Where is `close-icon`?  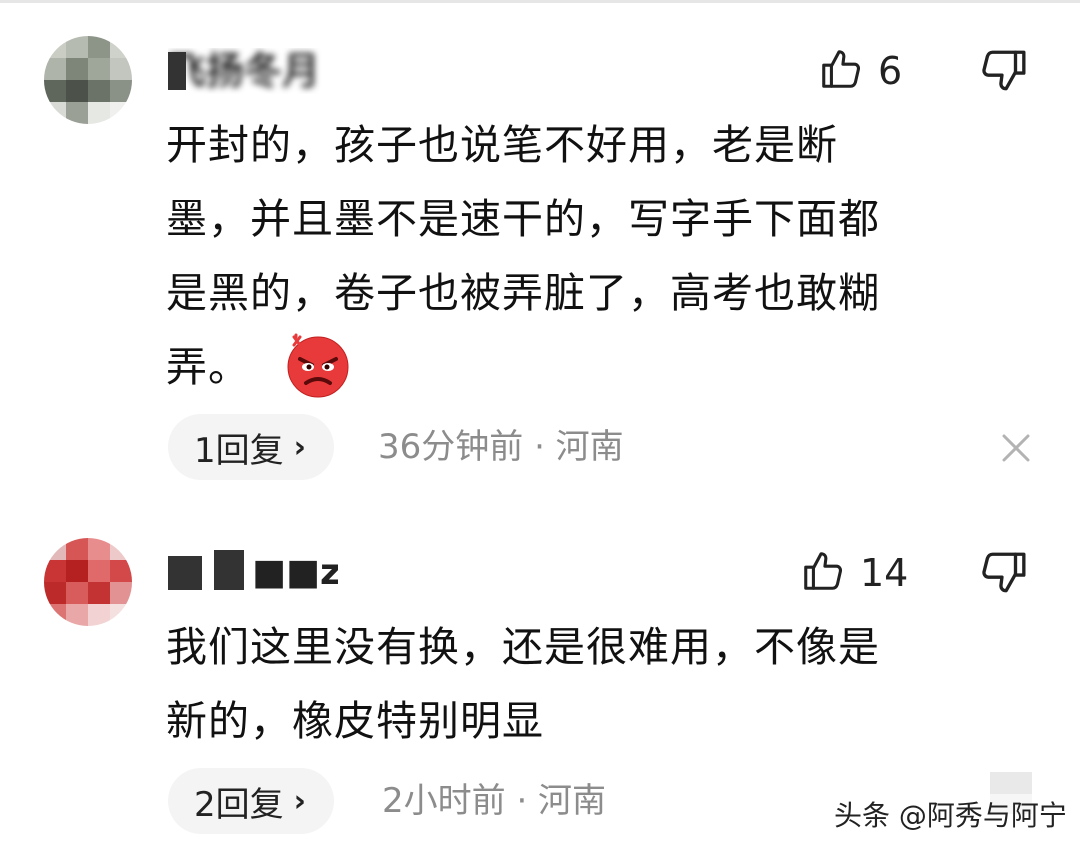
close-icon is located at coordinates (1016, 453).